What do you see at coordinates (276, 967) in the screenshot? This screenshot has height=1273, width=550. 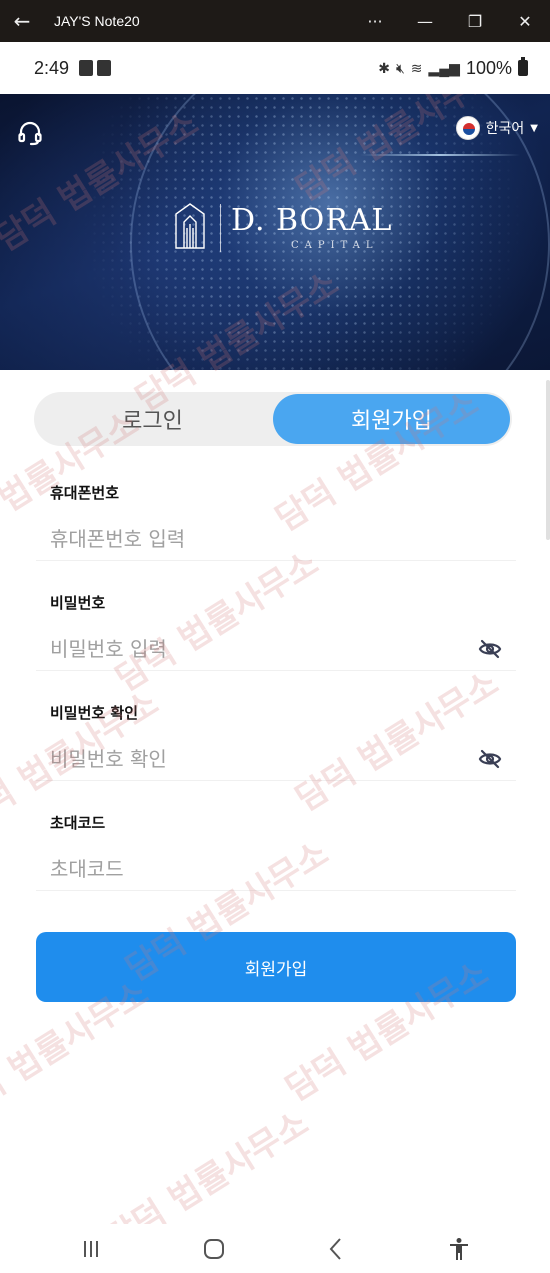 I see `signup-submit-button: 회원가입` at bounding box center [276, 967].